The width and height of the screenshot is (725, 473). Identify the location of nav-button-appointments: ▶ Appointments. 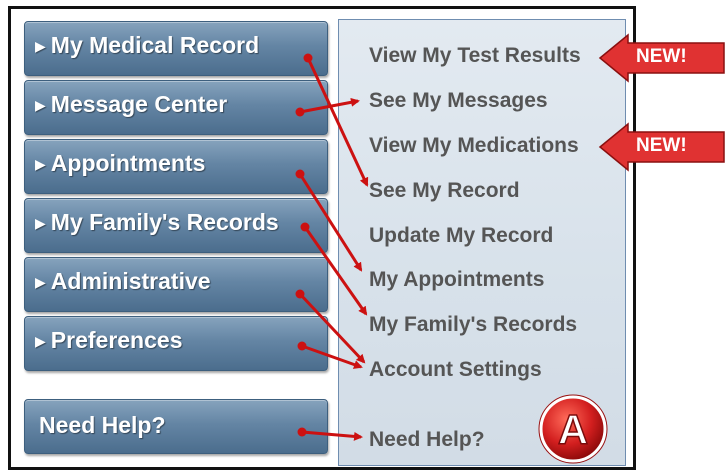
(176, 166).